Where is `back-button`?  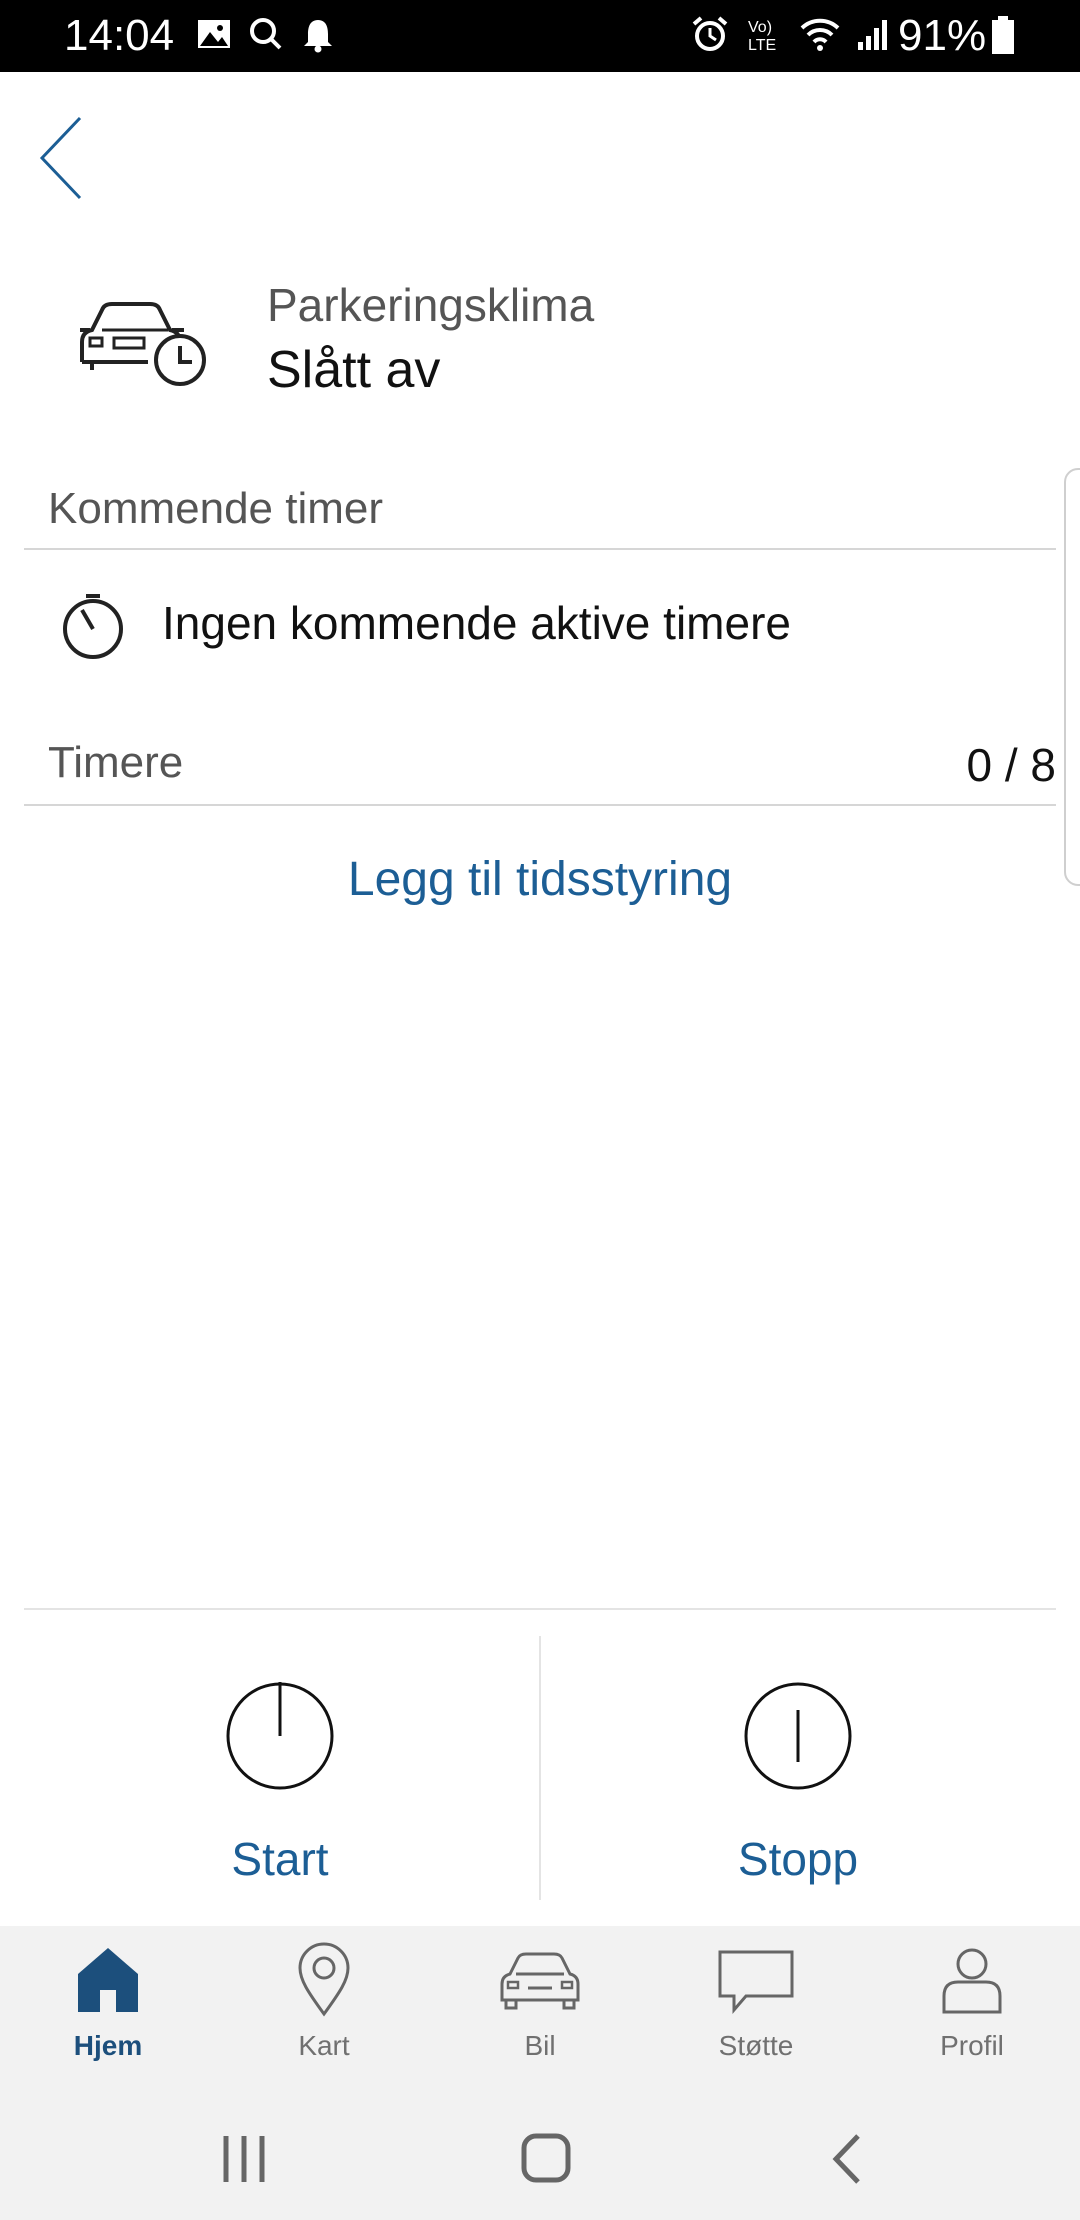
back-button is located at coordinates (65, 158).